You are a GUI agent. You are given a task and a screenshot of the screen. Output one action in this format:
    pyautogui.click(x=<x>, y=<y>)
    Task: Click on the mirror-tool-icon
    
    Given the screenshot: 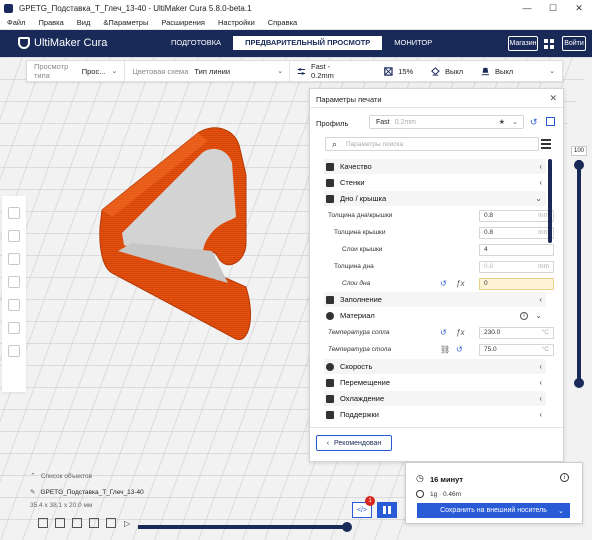 What is the action you would take?
    pyautogui.click(x=14, y=282)
    